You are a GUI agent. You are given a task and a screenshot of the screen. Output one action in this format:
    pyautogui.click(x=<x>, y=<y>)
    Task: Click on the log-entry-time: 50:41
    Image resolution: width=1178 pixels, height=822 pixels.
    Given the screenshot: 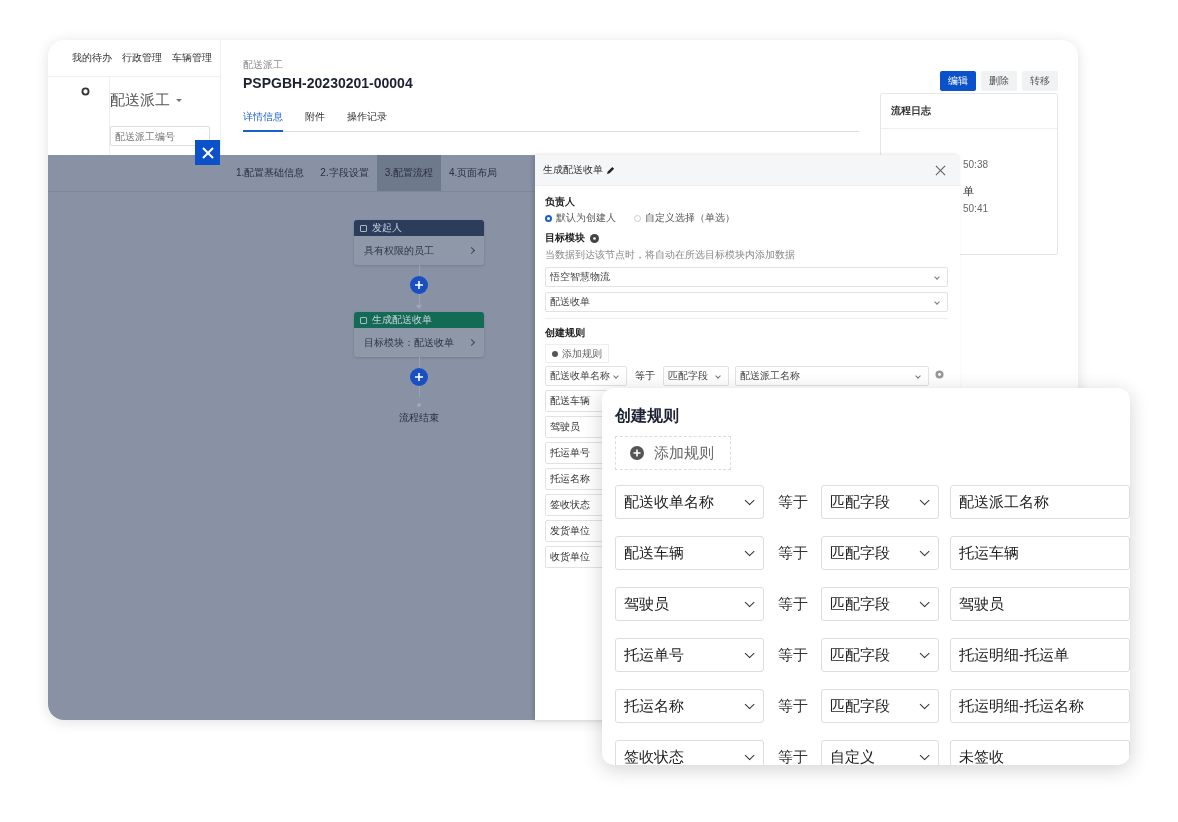 What is the action you would take?
    pyautogui.click(x=976, y=208)
    